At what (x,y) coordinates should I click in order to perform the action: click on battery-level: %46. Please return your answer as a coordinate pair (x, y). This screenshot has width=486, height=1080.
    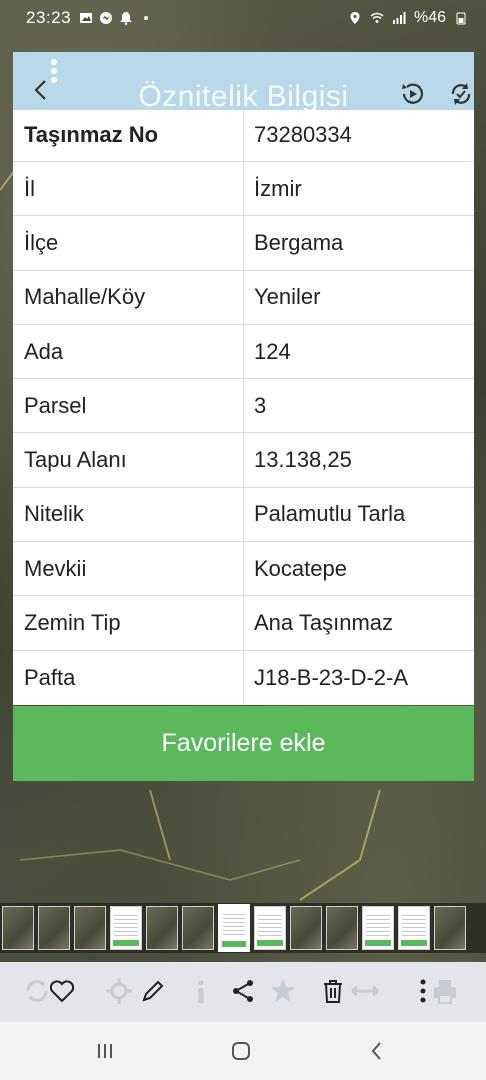
    Looking at the image, I should click on (429, 17).